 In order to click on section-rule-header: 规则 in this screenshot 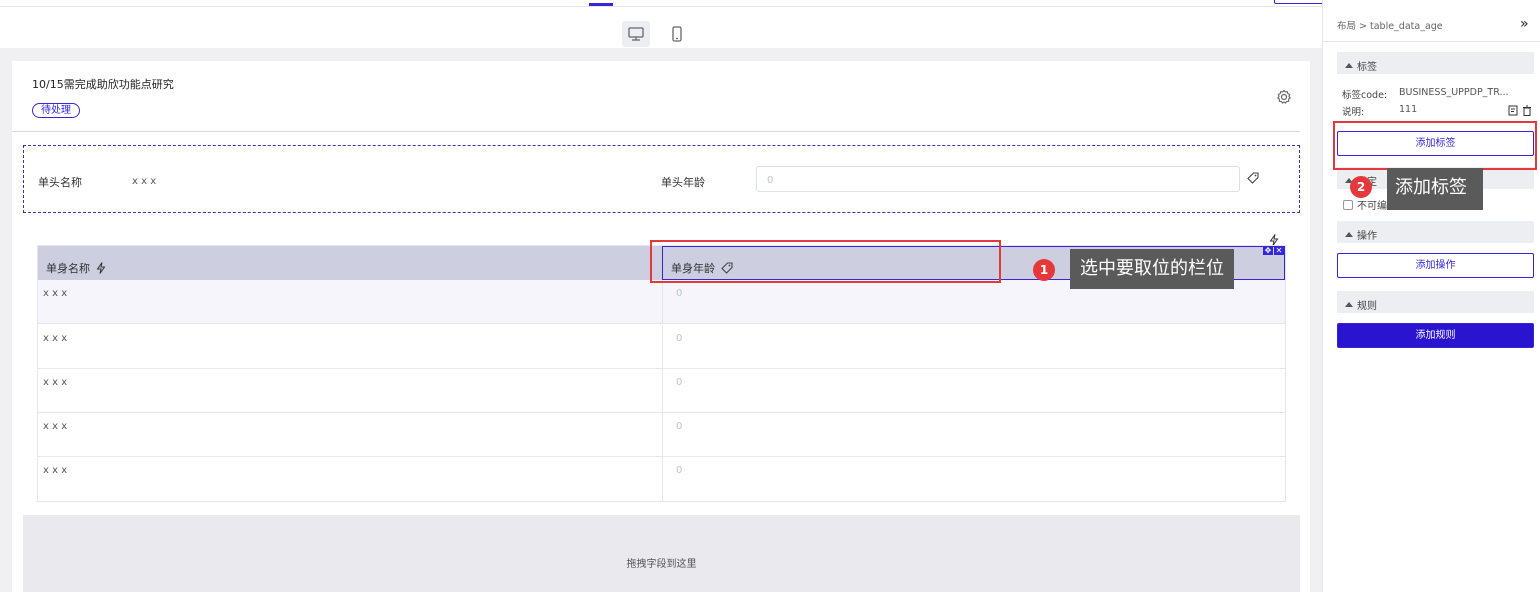, I will do `click(1435, 302)`.